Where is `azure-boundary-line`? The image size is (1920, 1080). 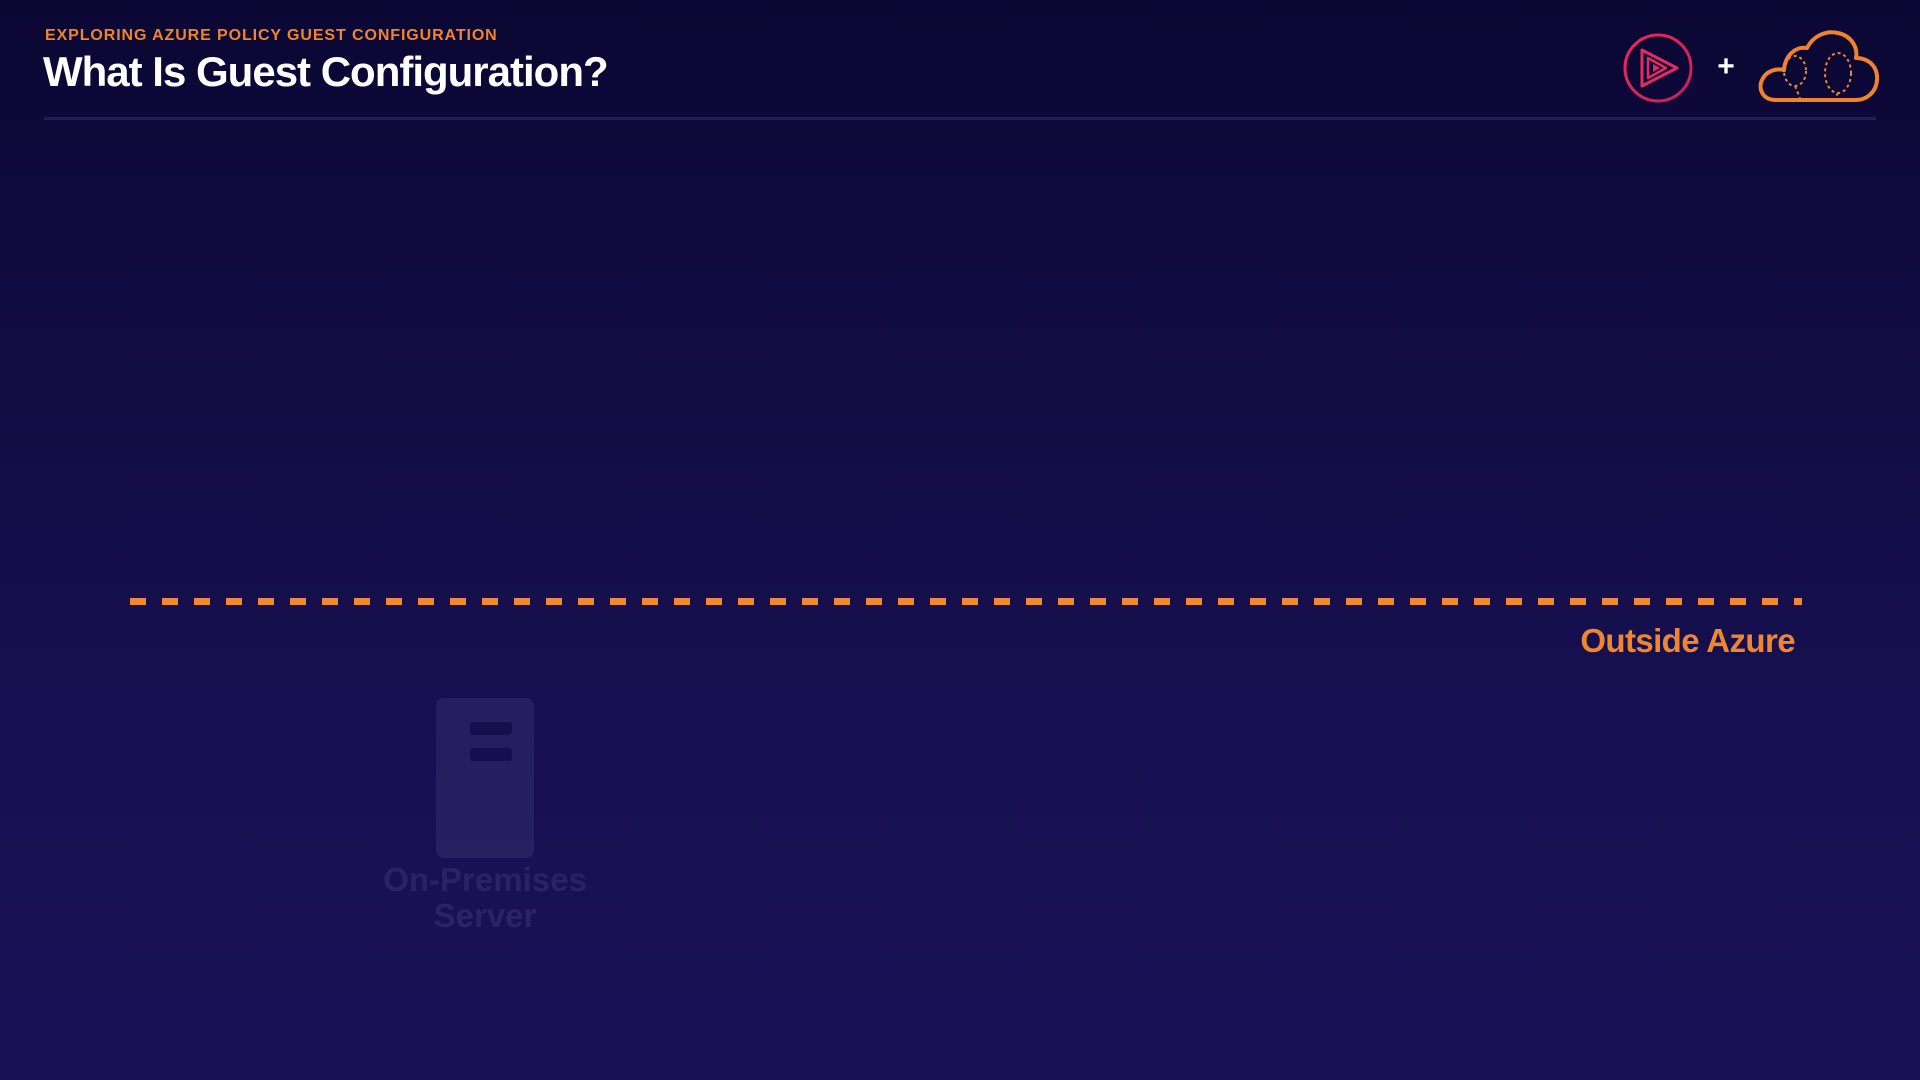 azure-boundary-line is located at coordinates (966, 601).